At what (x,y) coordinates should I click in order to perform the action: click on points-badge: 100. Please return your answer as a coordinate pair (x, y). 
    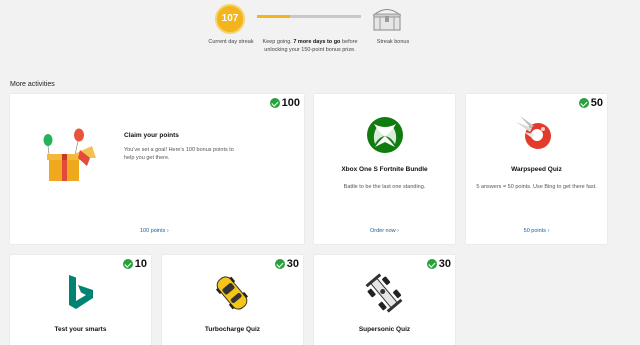
    Looking at the image, I should click on (284, 103).